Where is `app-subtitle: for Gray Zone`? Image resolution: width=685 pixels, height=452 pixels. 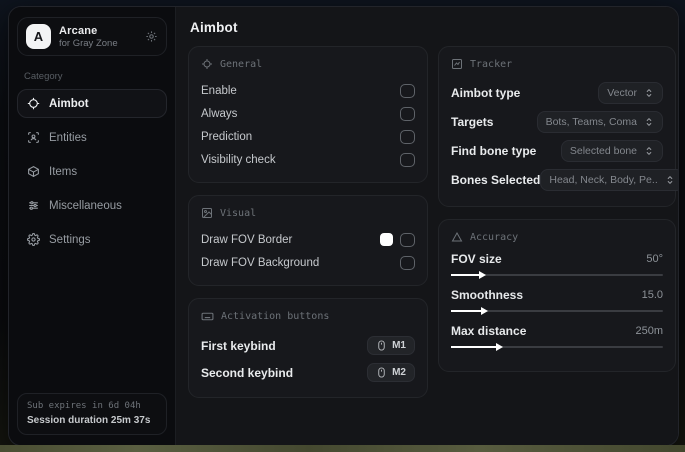
app-subtitle: for Gray Zone is located at coordinates (88, 43).